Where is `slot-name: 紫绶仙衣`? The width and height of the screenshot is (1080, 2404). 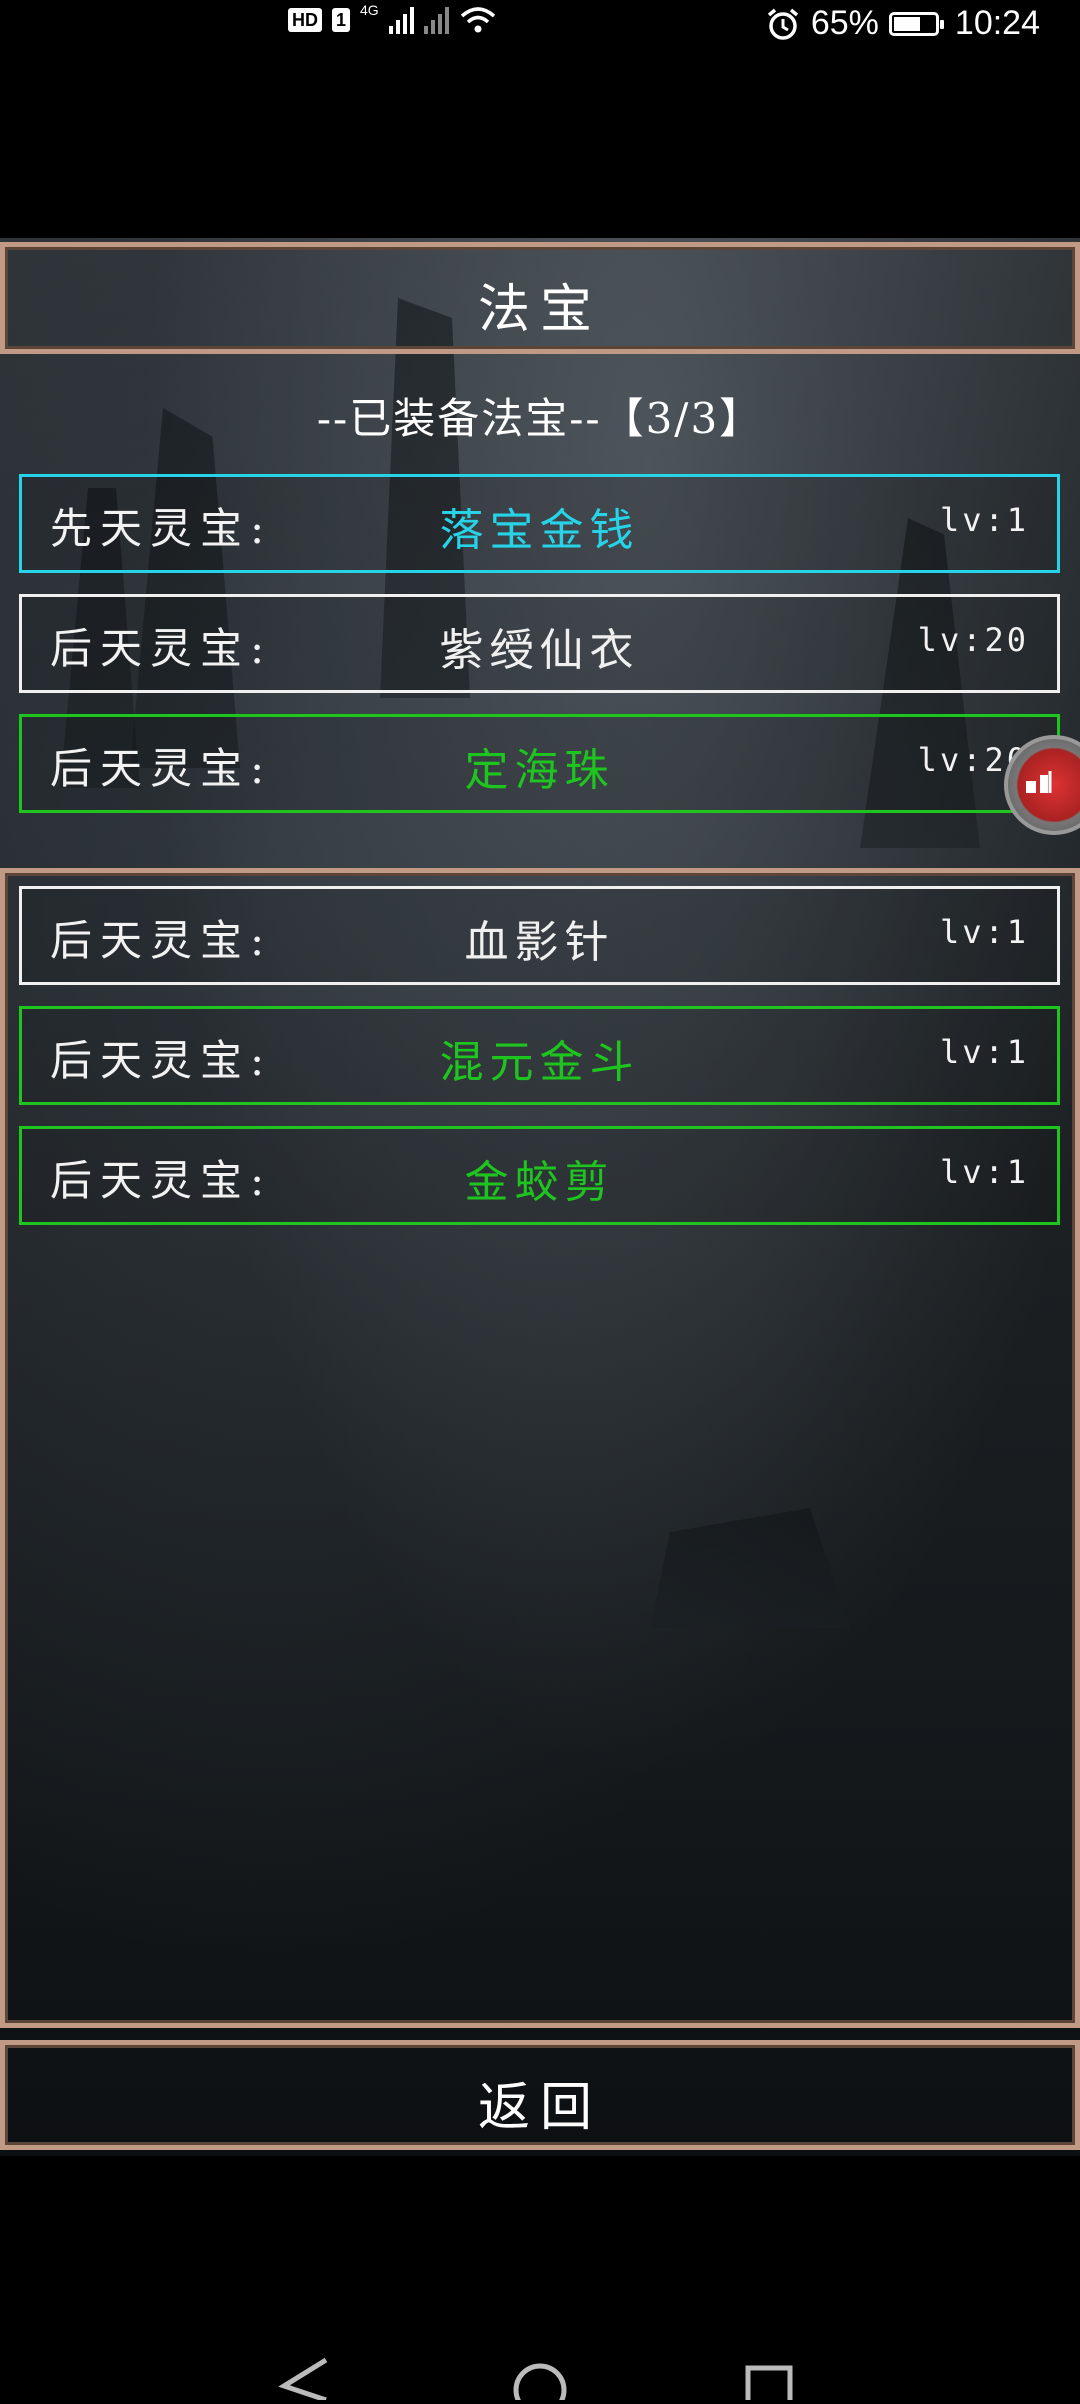
slot-name: 紫绶仙衣 is located at coordinates (539, 650).